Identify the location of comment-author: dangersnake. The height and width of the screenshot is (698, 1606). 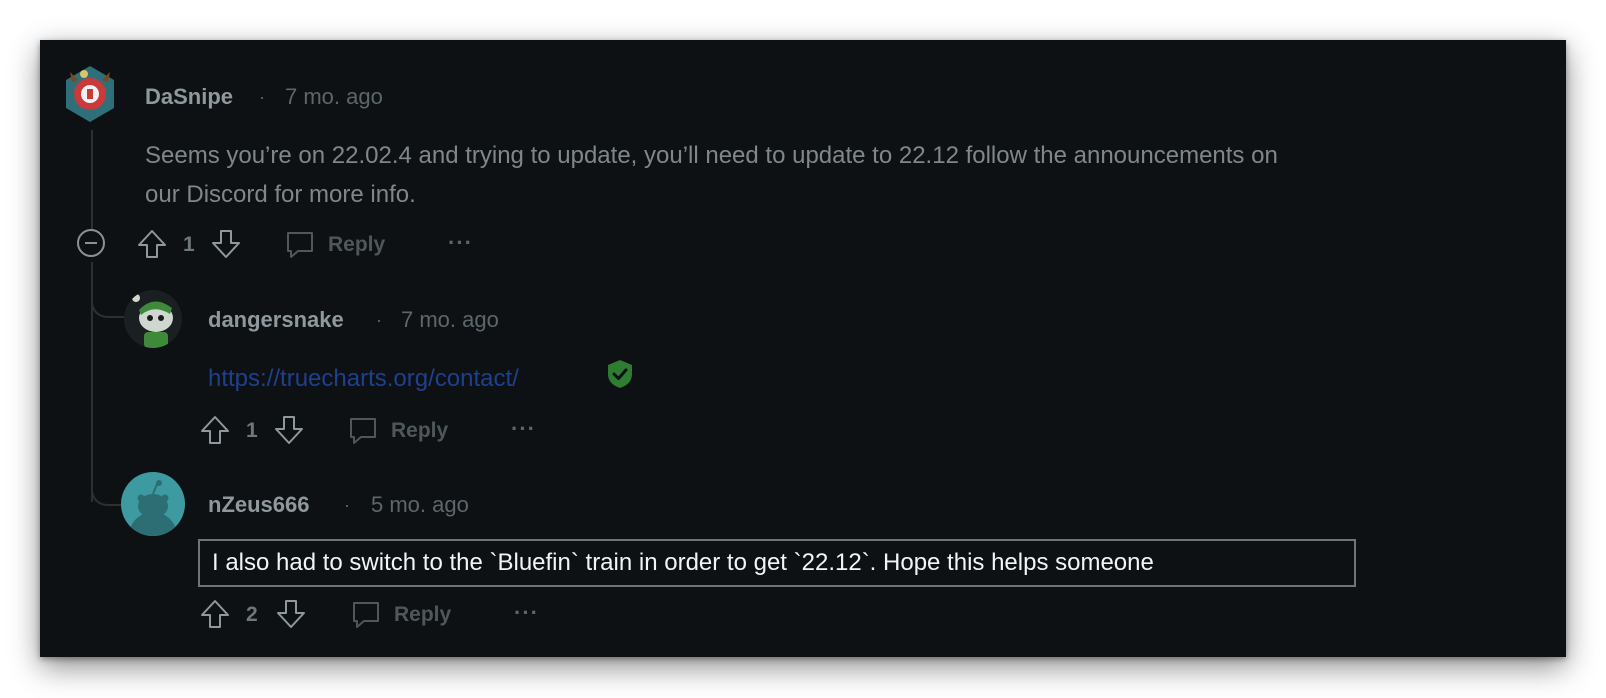
(276, 320).